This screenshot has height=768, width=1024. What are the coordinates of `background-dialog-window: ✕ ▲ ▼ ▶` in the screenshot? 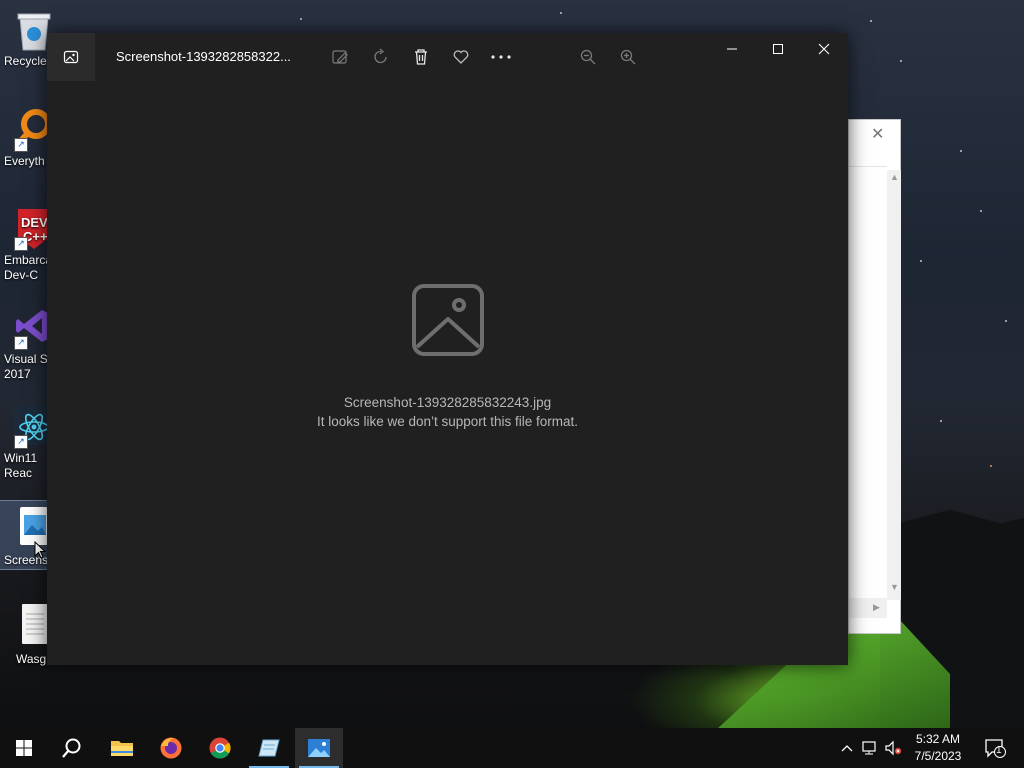 It's located at (874, 376).